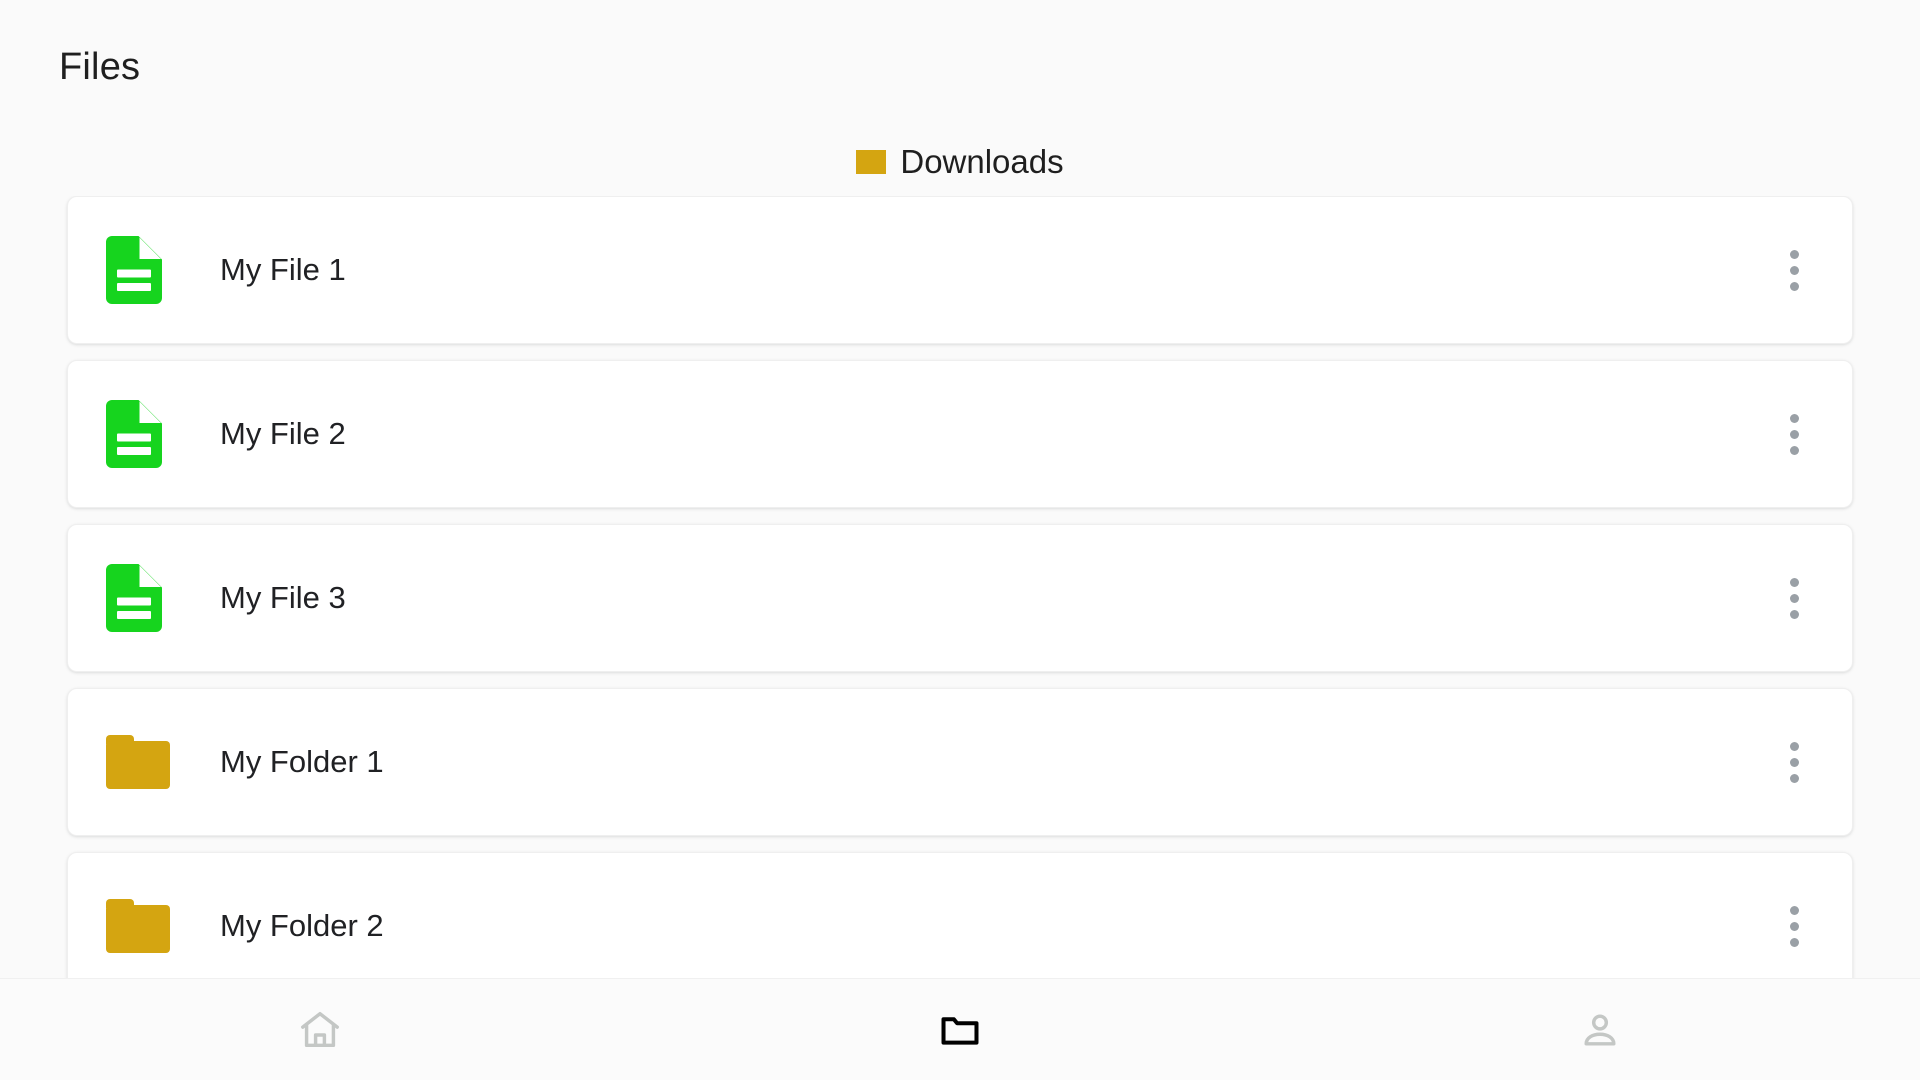  What do you see at coordinates (960, 434) in the screenshot?
I see `list-item: My File 2` at bounding box center [960, 434].